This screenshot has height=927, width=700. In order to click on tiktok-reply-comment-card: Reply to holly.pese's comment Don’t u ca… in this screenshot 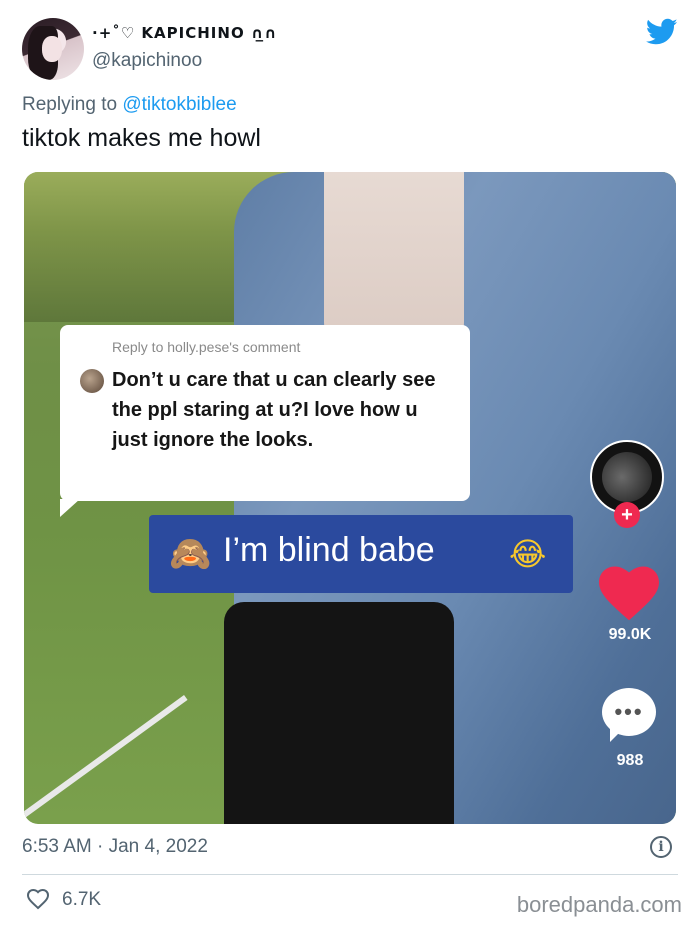, I will do `click(265, 421)`.